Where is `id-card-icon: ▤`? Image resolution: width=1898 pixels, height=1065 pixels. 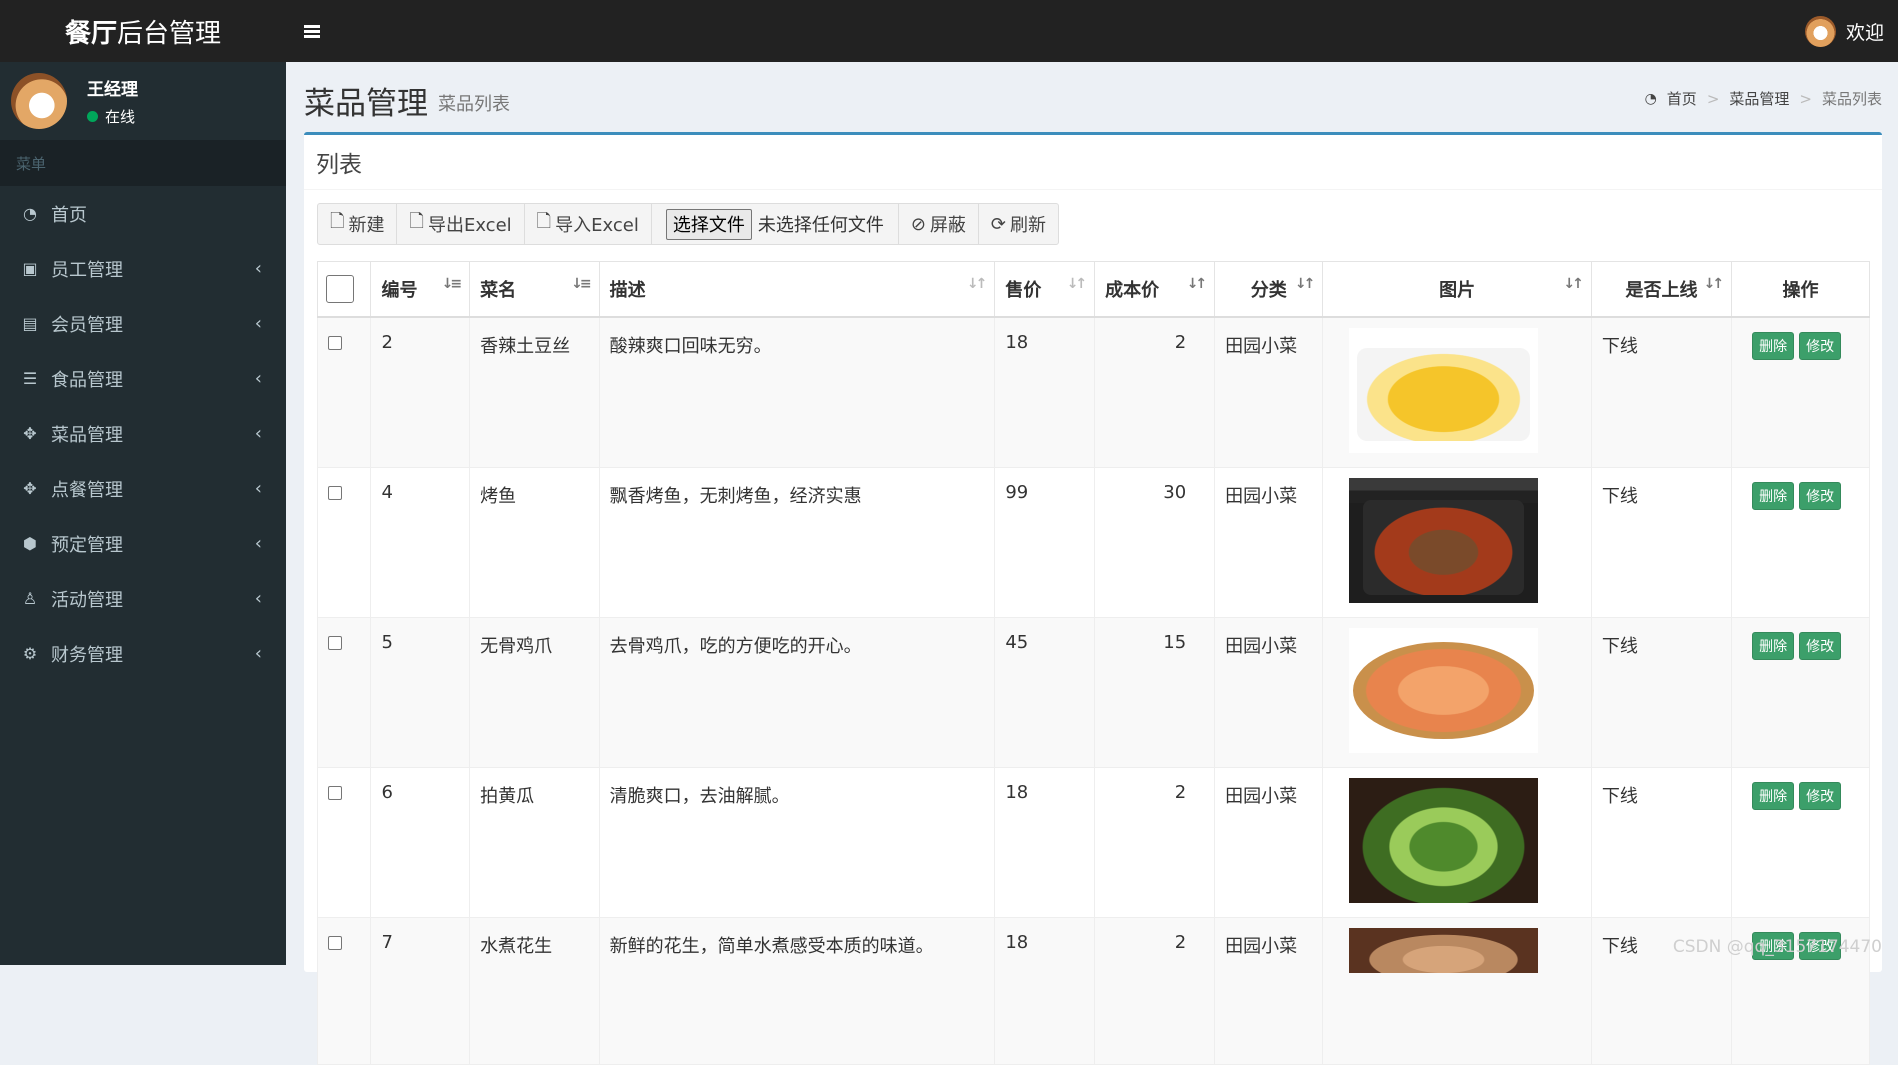
id-card-icon: ▤ is located at coordinates (30, 323).